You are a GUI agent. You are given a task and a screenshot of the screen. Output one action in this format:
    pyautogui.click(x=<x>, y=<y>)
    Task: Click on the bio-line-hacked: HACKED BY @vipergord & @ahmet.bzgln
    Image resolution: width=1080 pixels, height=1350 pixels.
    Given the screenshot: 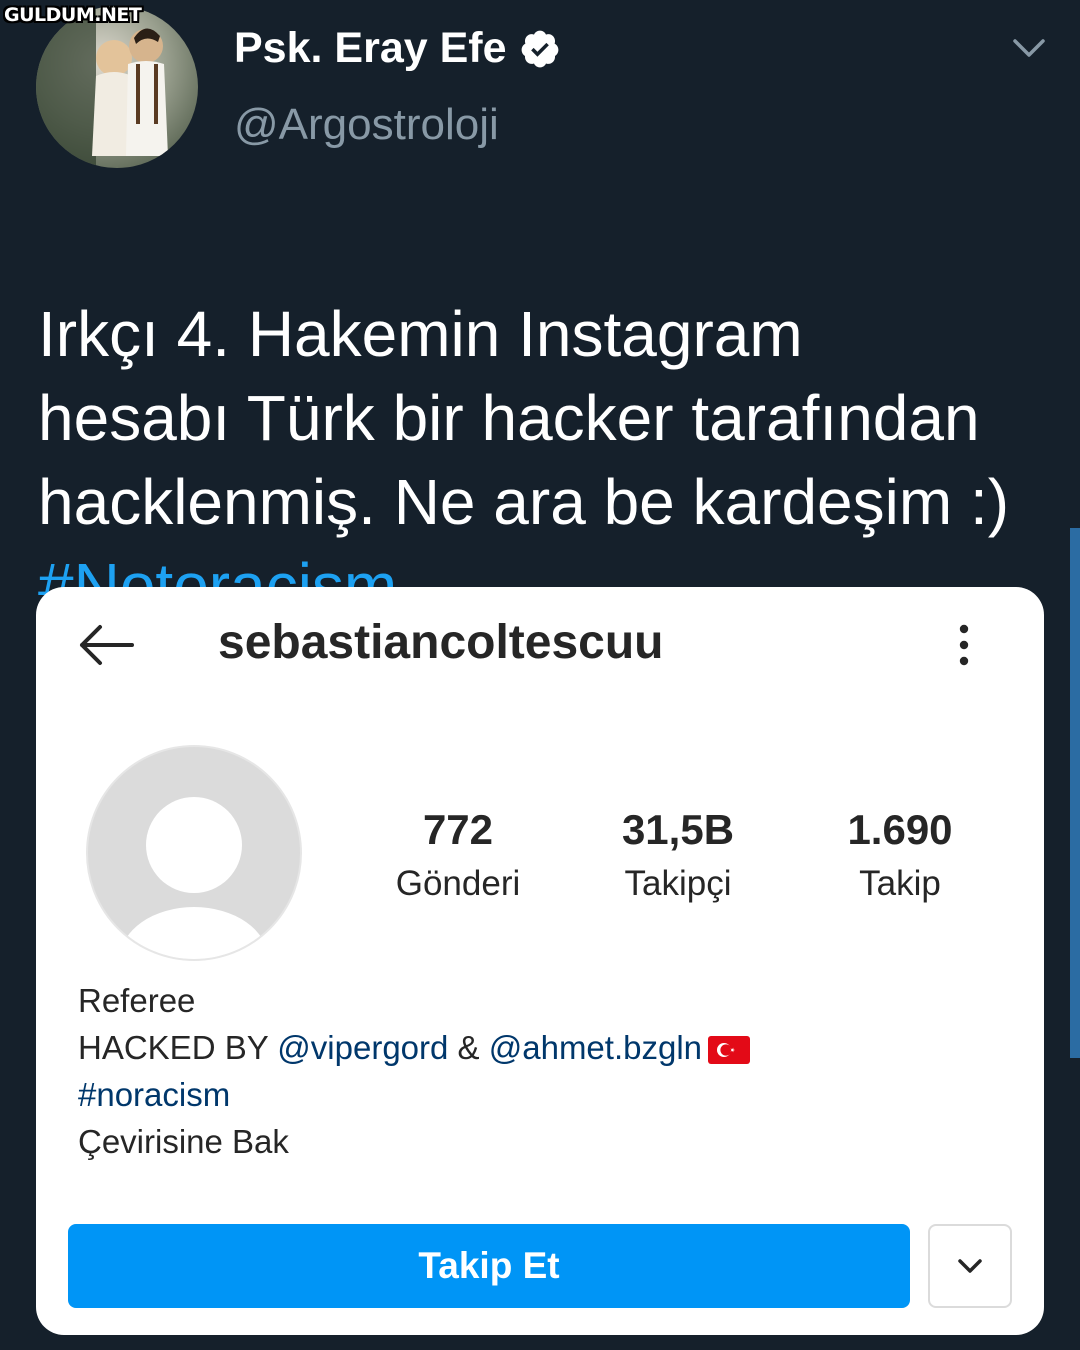 What is the action you would take?
    pyautogui.click(x=528, y=1047)
    